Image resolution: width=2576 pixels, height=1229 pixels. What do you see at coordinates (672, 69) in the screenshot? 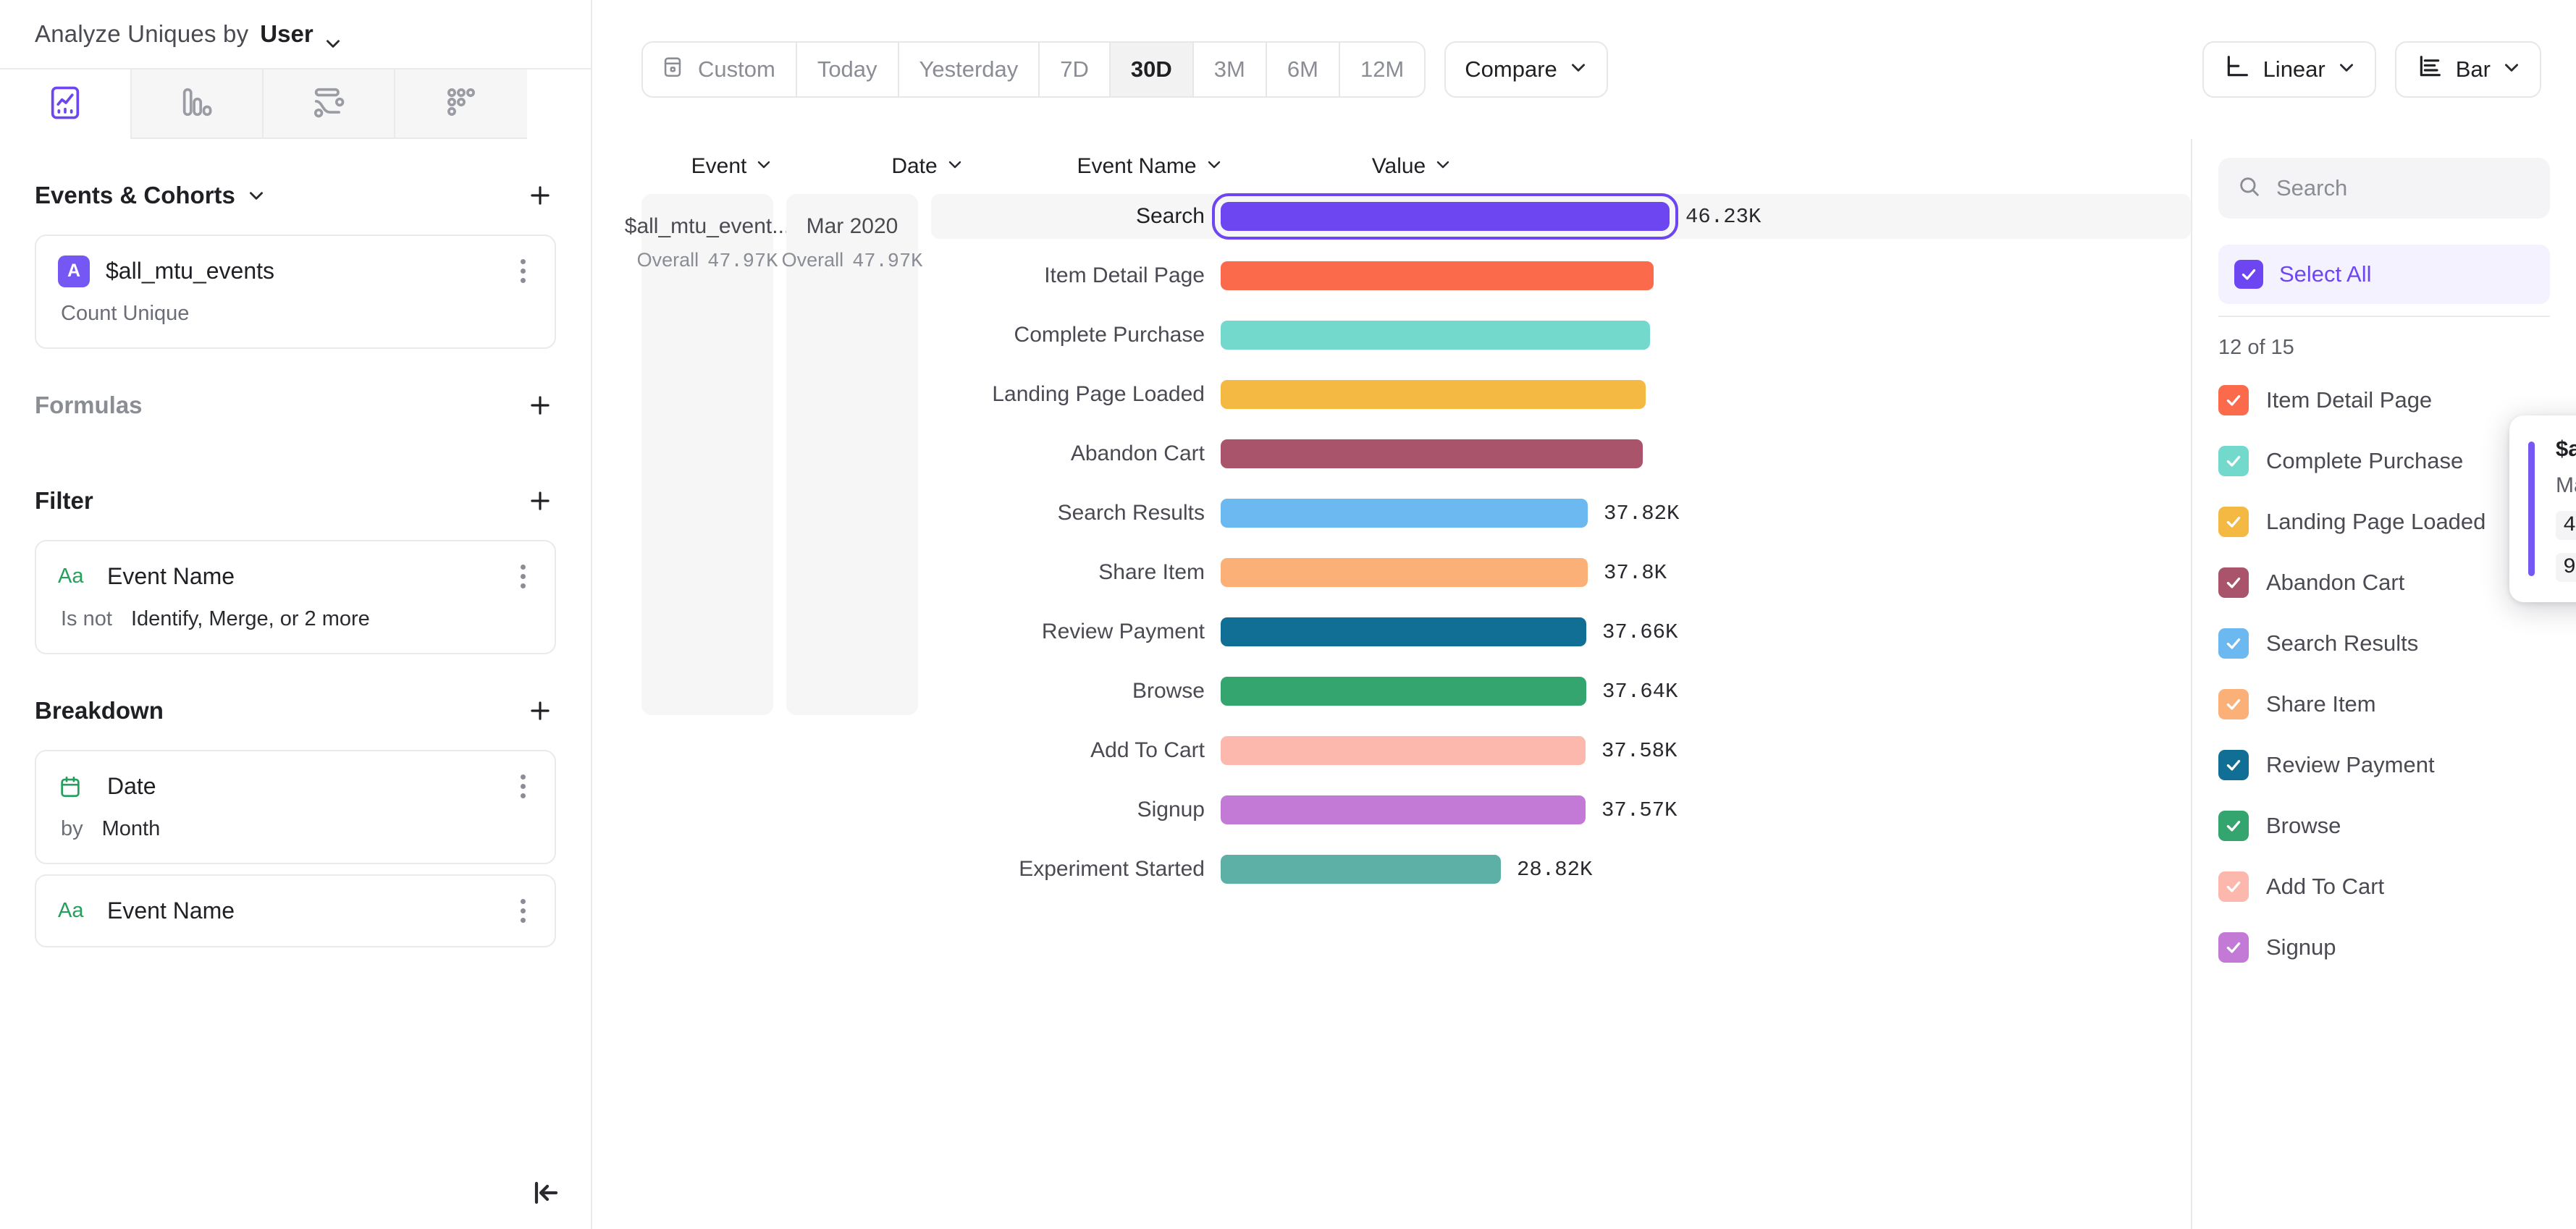
I see `calendar-icon` at bounding box center [672, 69].